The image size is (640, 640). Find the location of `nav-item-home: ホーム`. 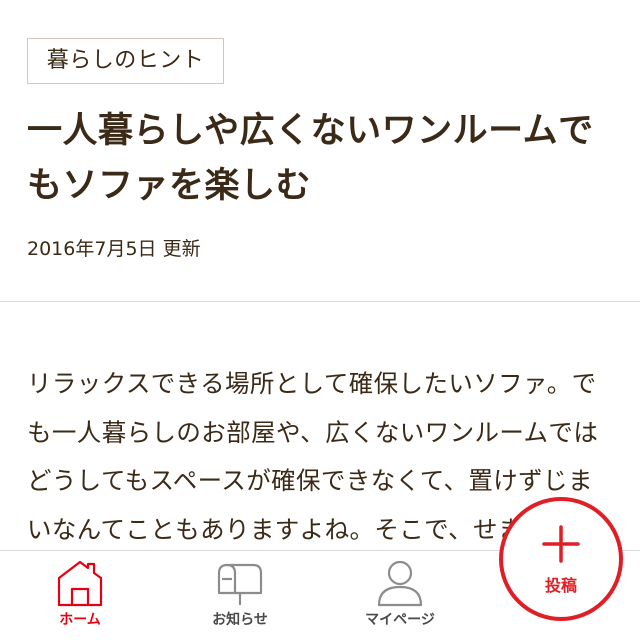

nav-item-home: ホーム is located at coordinates (80, 595).